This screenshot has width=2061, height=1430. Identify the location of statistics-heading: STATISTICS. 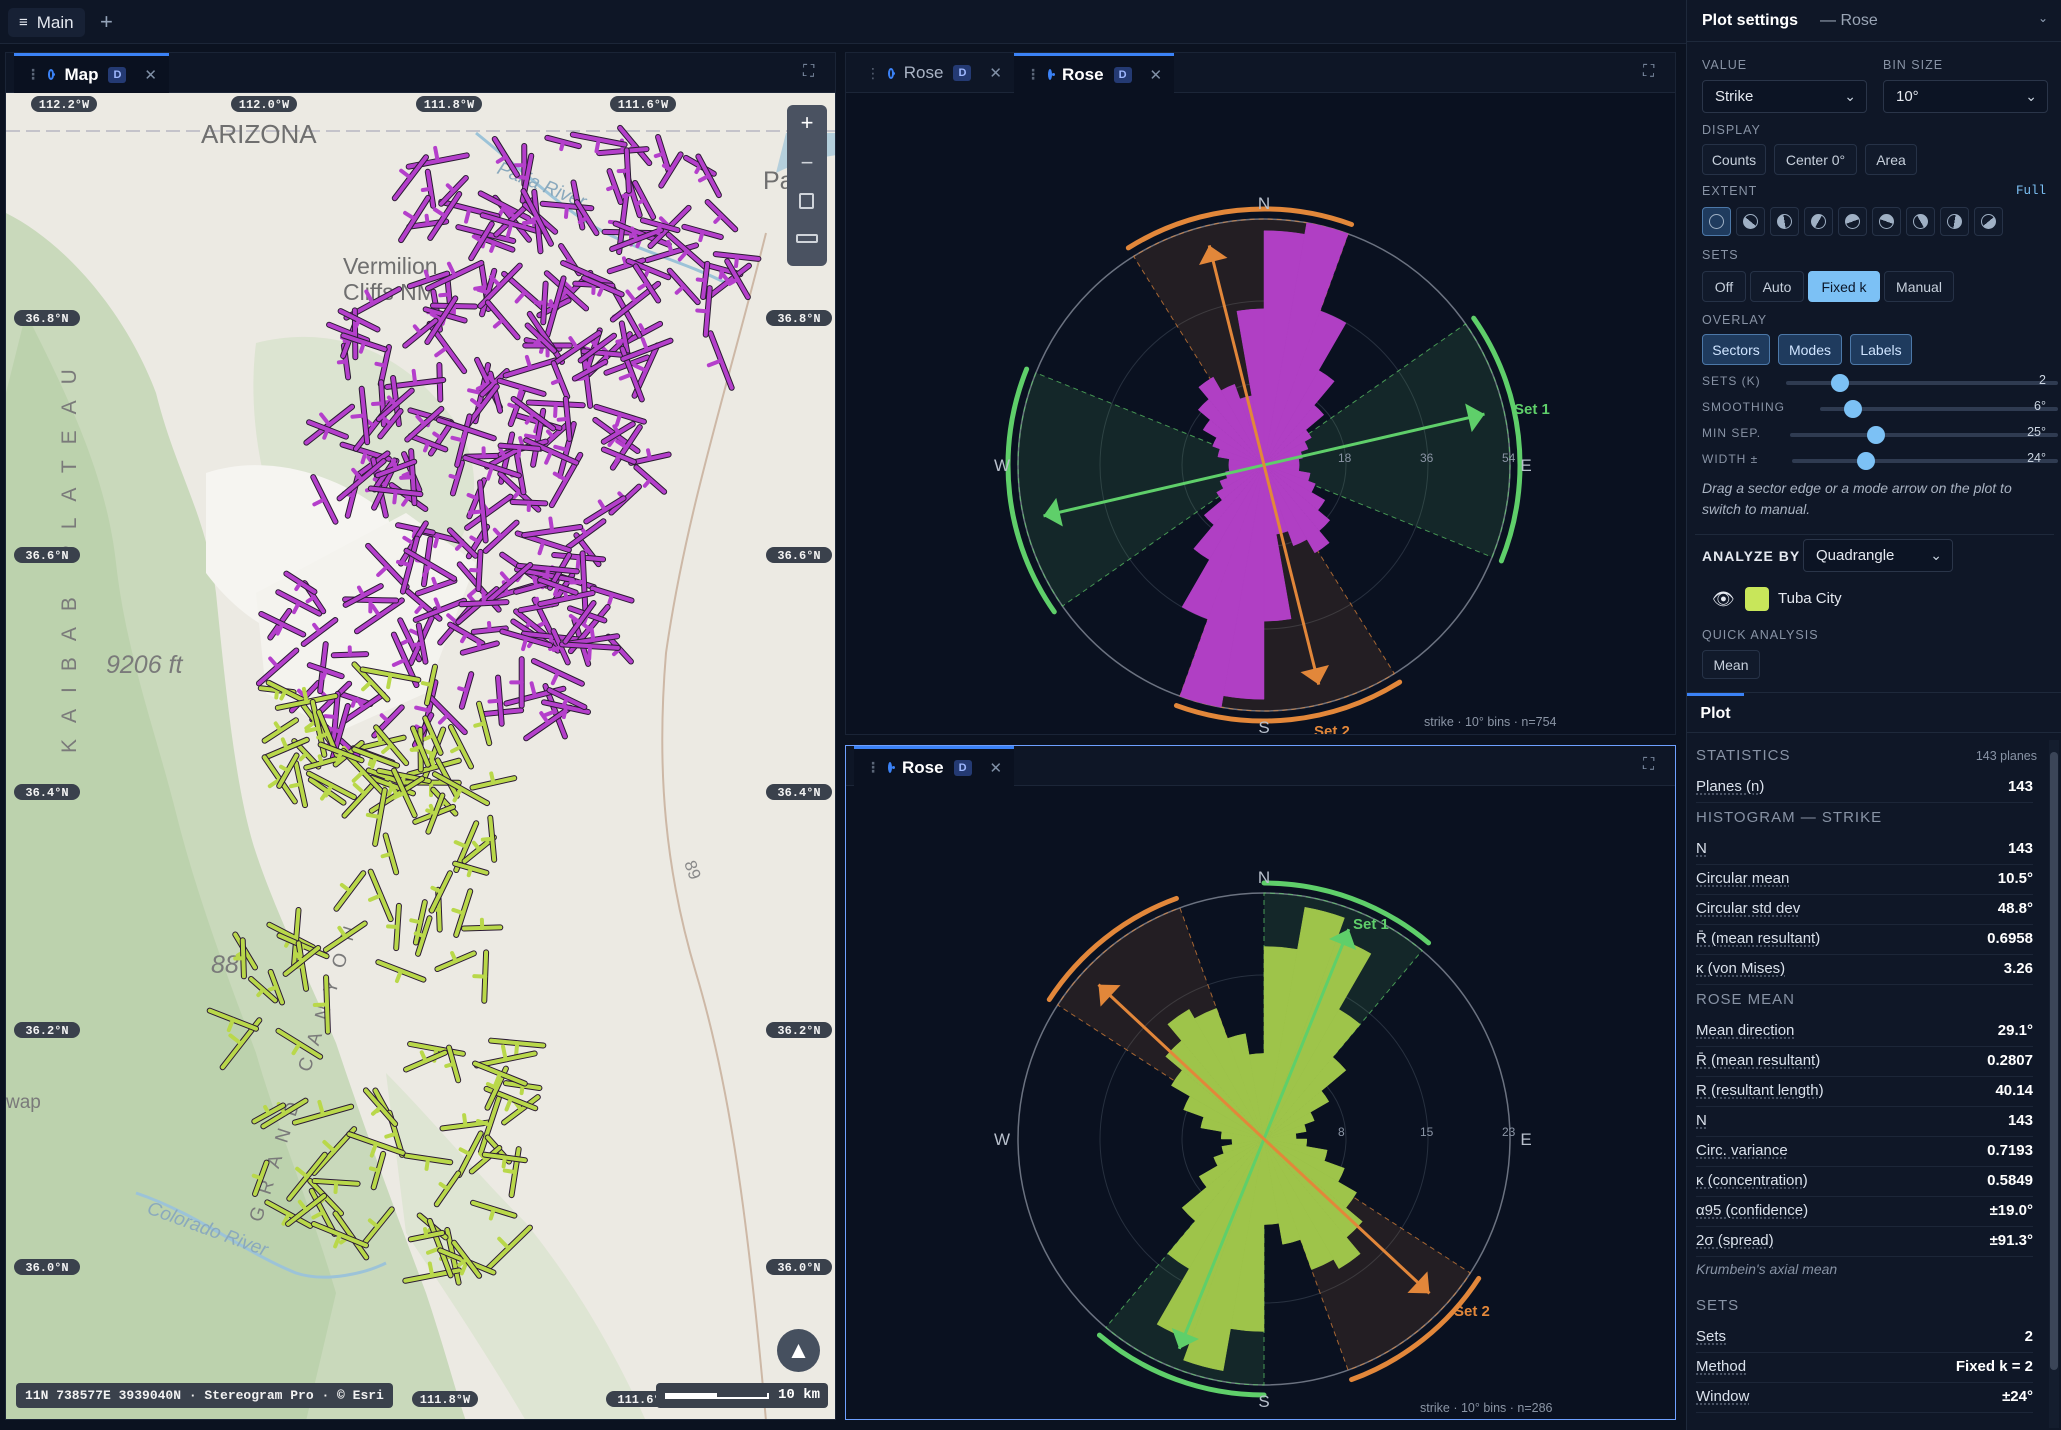
(1743, 755).